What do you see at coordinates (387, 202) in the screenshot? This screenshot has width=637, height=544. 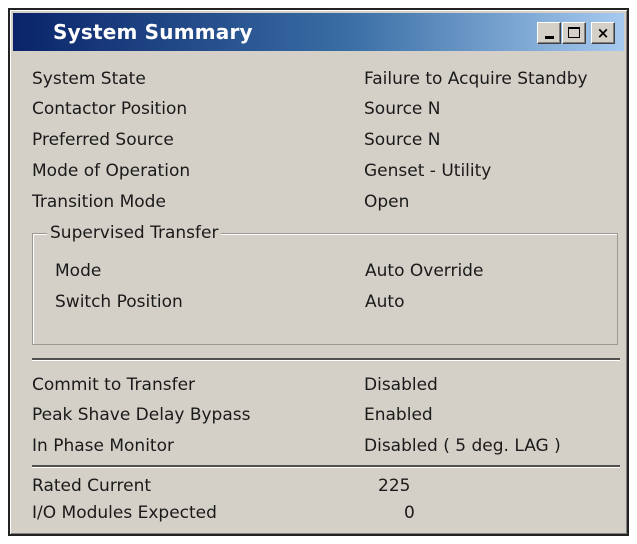 I see `transition-mode-value: Open` at bounding box center [387, 202].